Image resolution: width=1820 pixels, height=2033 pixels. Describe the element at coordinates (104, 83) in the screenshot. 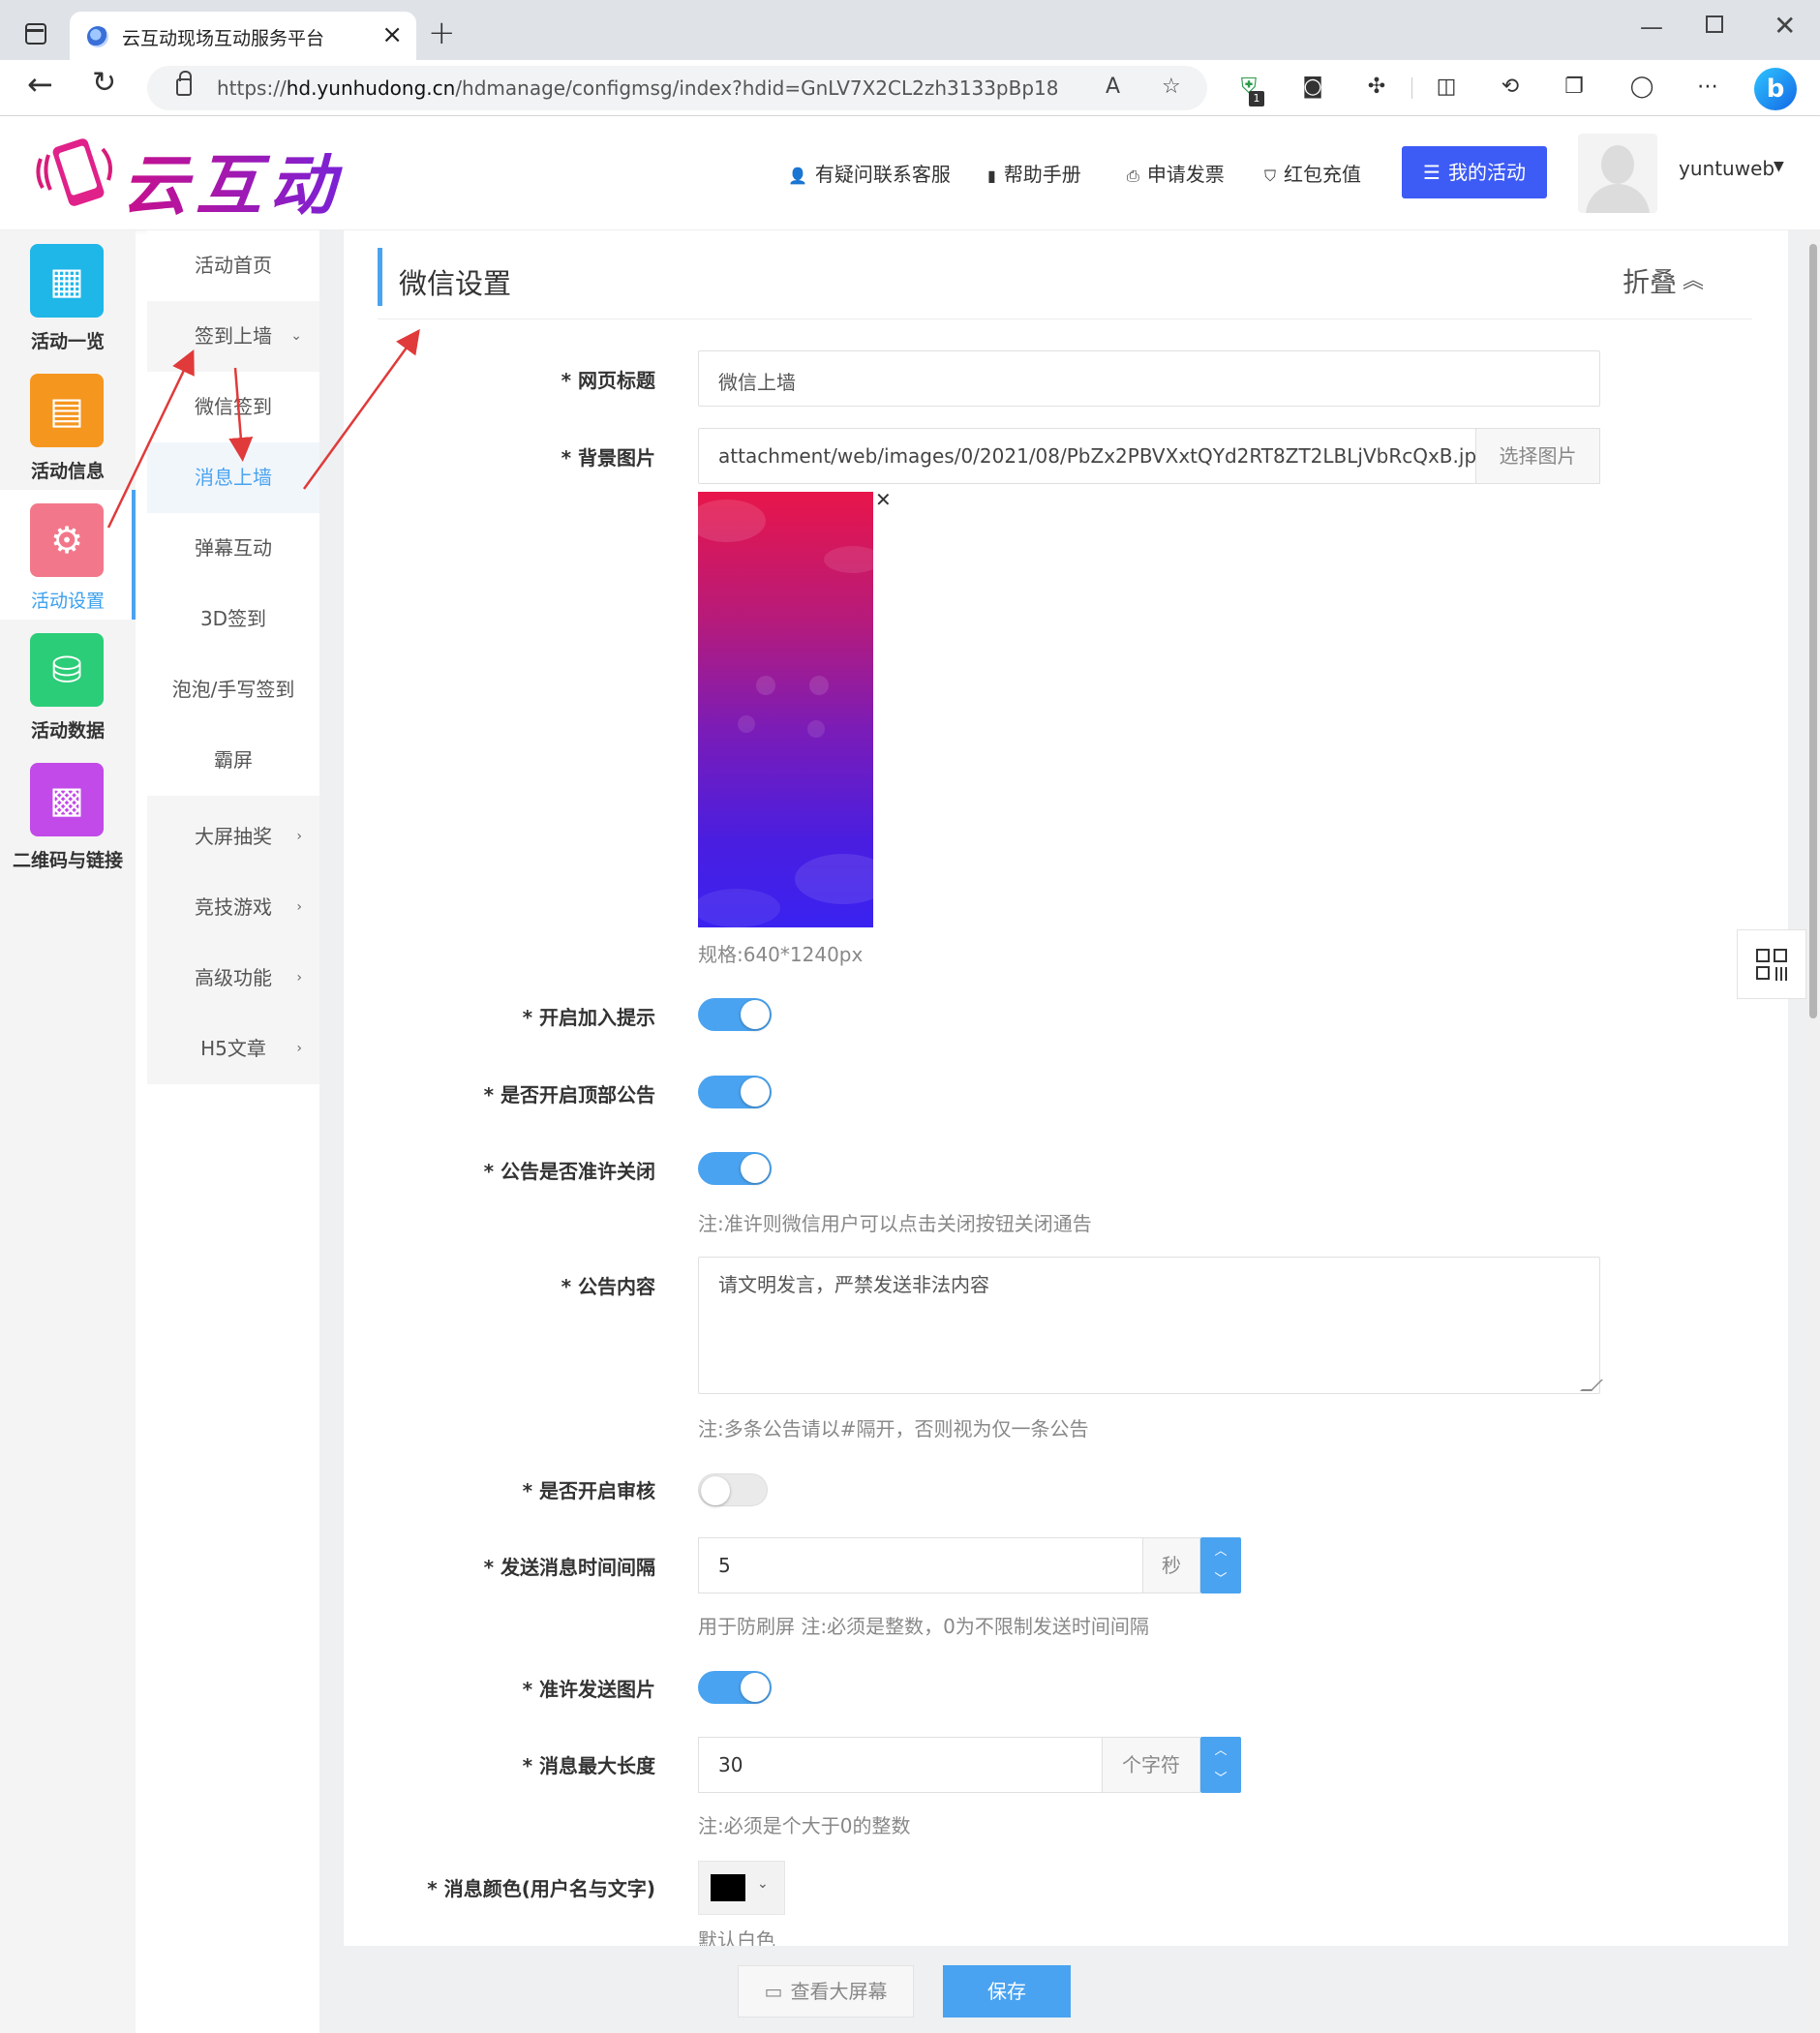

I see `reload-icon: ↻` at that location.